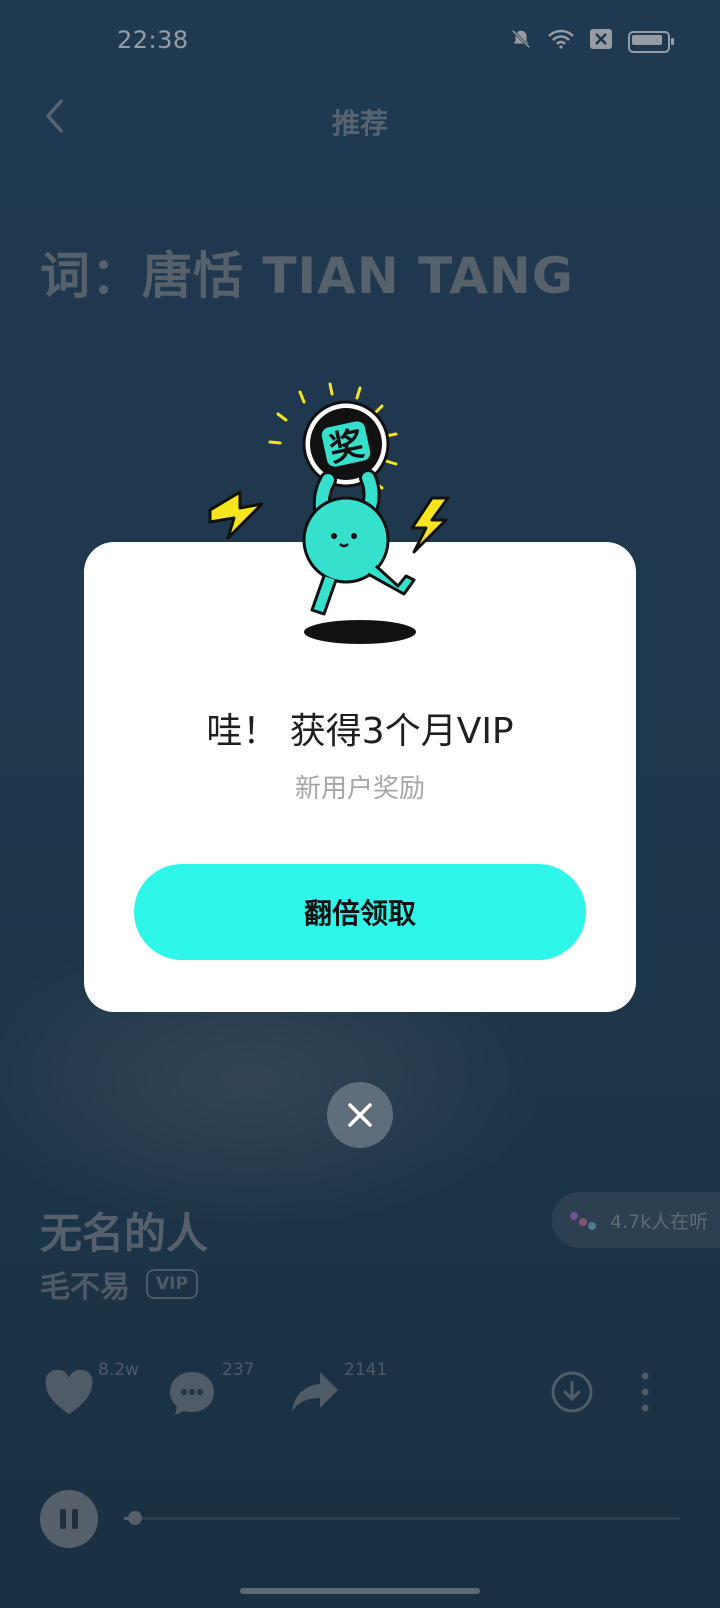 Image resolution: width=720 pixels, height=1608 pixels. I want to click on dialog-title: 哇！ 获得3个月VIP, so click(360, 731).